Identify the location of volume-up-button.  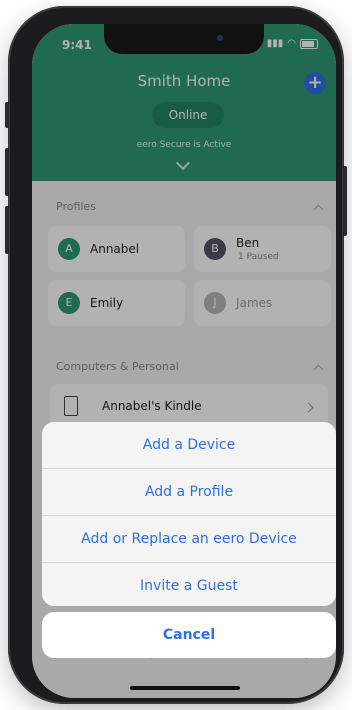
(7, 172).